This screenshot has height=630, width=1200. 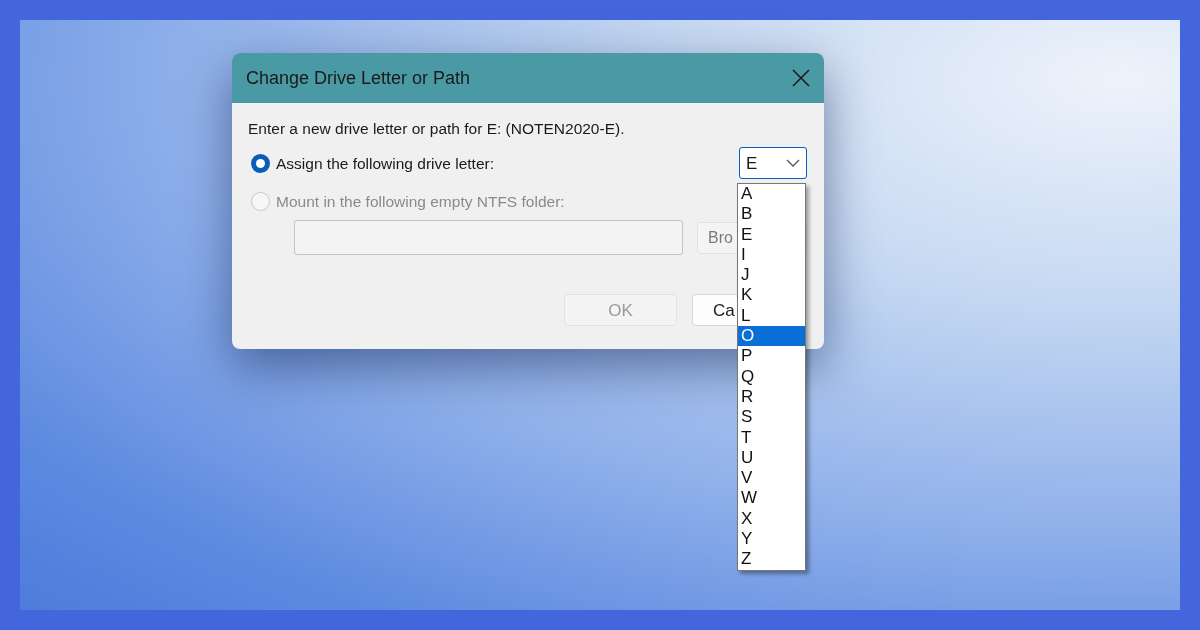 I want to click on dropdown-option: Q, so click(x=771, y=376).